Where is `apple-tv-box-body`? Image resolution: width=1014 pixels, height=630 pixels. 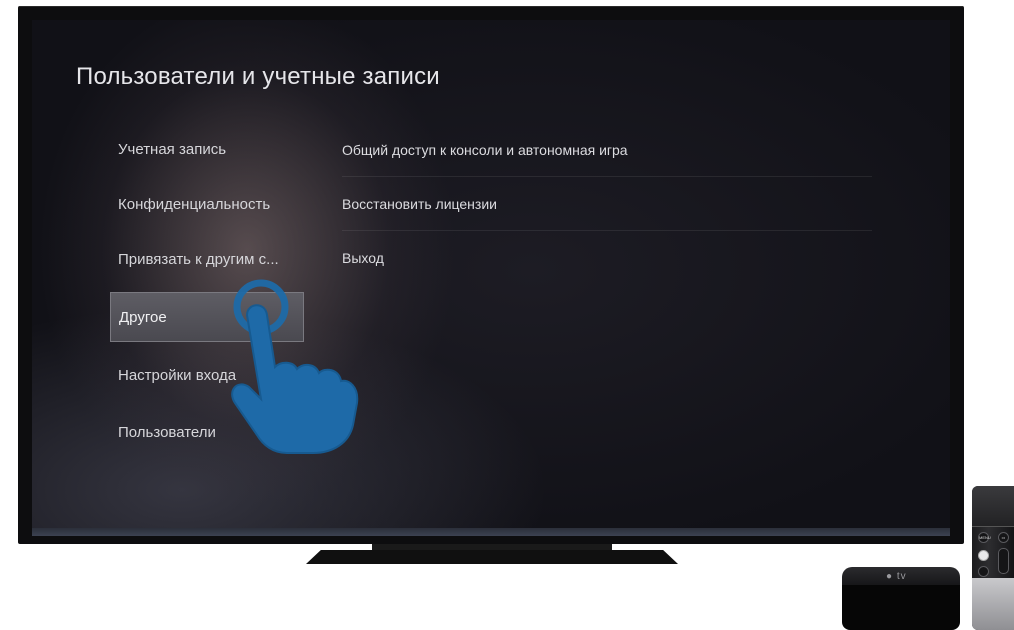
apple-tv-box-body is located at coordinates (901, 607).